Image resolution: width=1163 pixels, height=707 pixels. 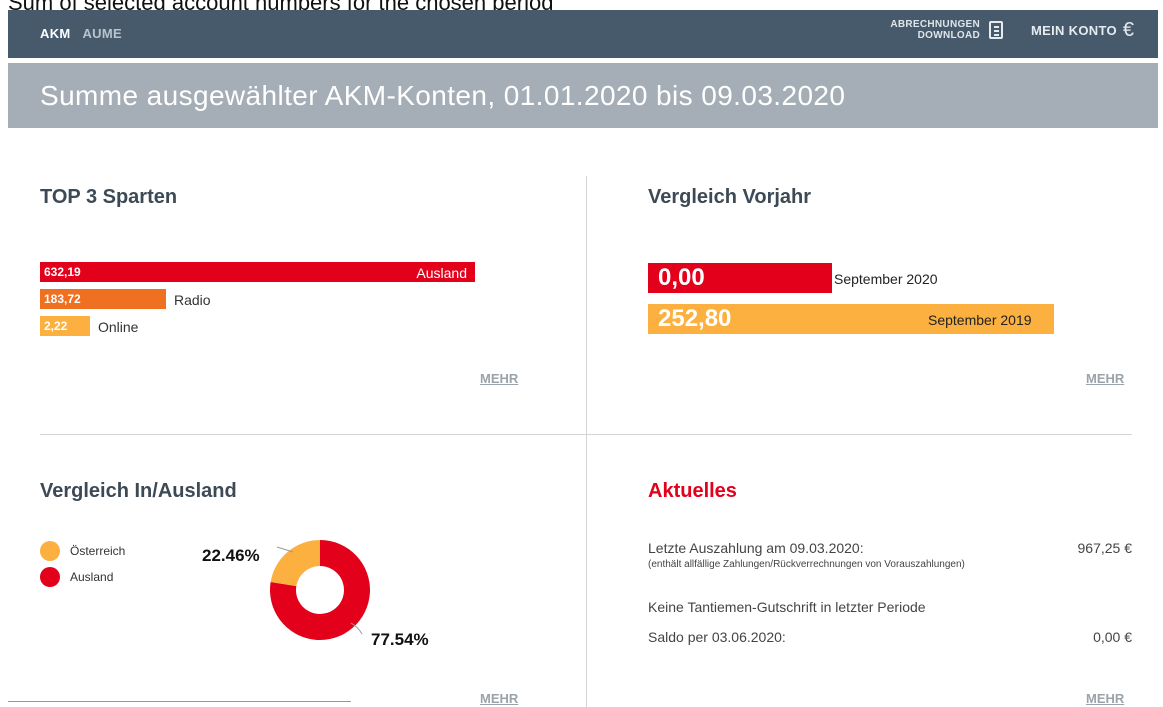 What do you see at coordinates (62, 272) in the screenshot?
I see `top3-bar-value: 632,19` at bounding box center [62, 272].